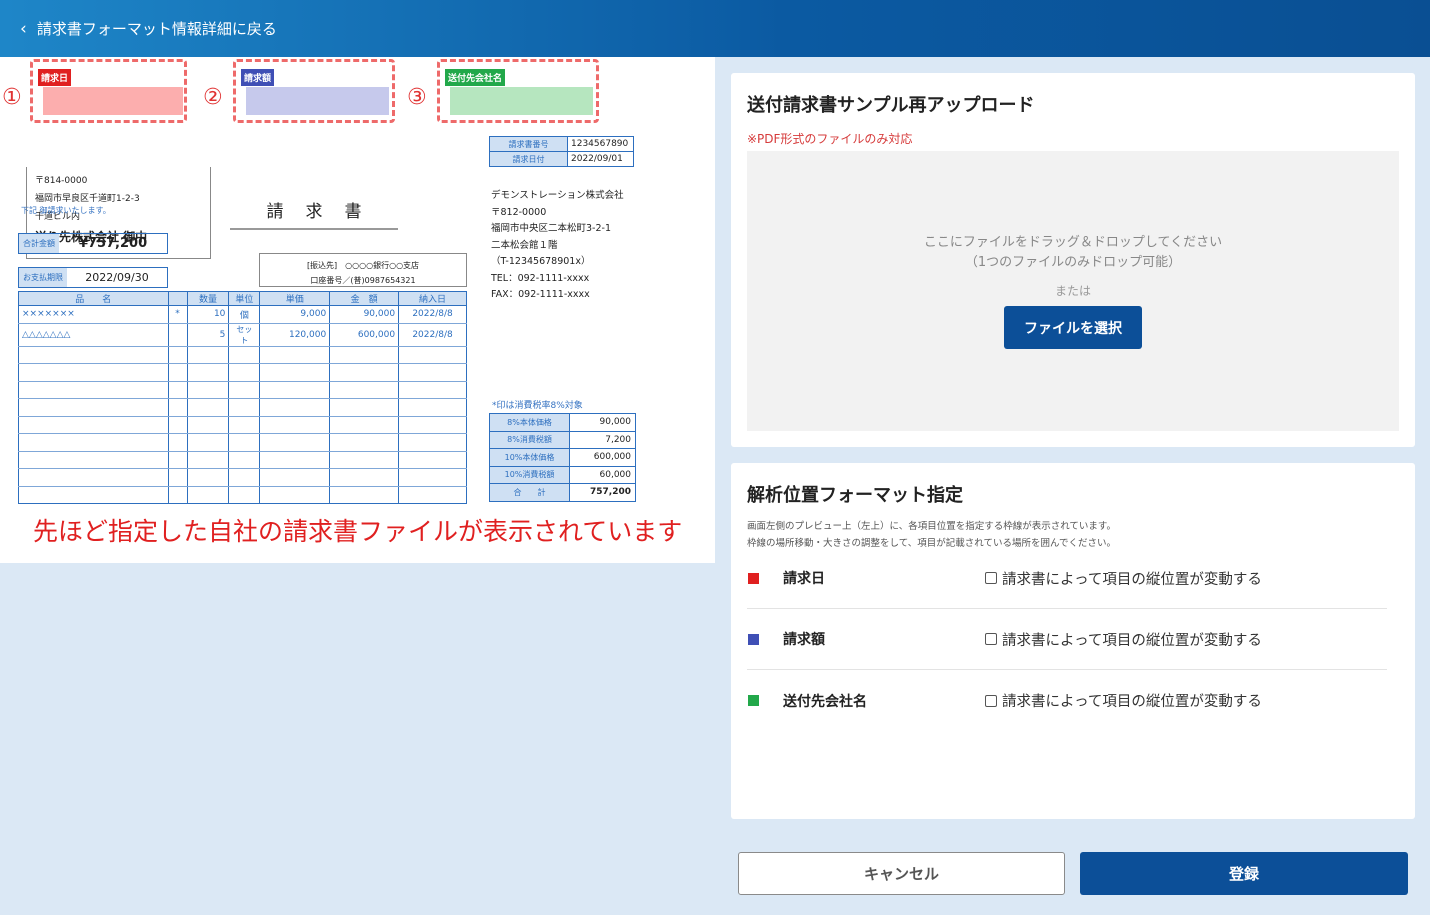 The image size is (1430, 915). Describe the element at coordinates (602, 457) in the screenshot. I see `tax-value: 600,000` at that location.